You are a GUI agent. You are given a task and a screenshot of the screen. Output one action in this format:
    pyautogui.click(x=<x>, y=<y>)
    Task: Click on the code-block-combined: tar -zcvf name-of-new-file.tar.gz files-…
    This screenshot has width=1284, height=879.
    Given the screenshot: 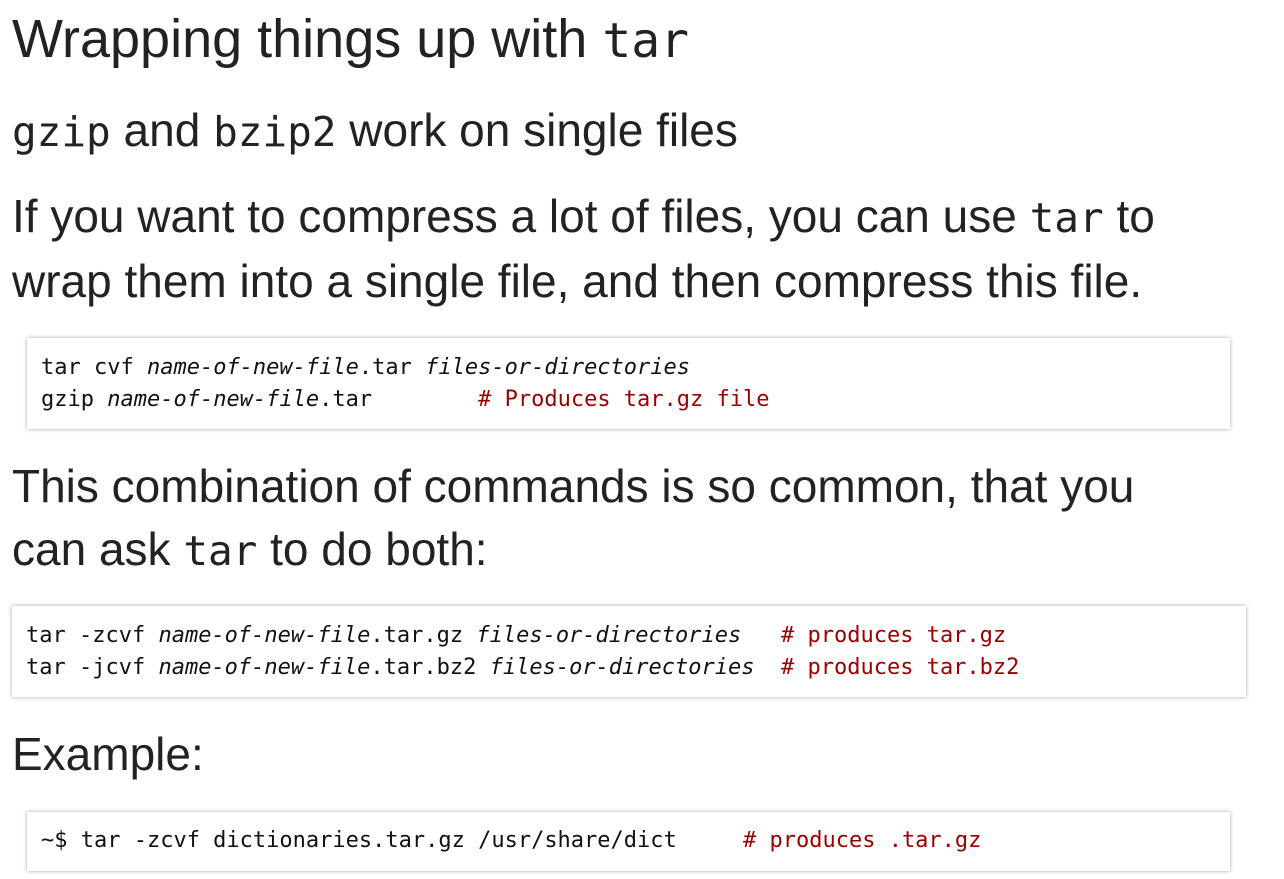 What is the action you would take?
    pyautogui.click(x=629, y=651)
    